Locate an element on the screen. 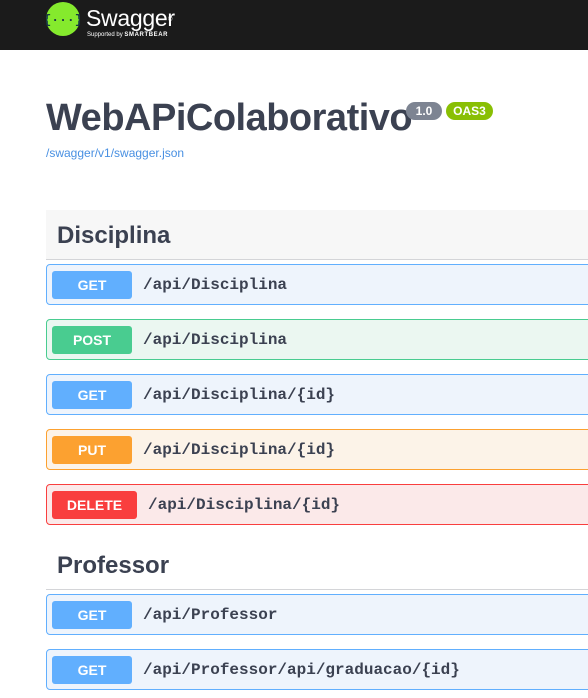 This screenshot has height=698, width=588. operation-get-disciplina-by-id: GET /api/Disciplina/{id} is located at coordinates (317, 394).